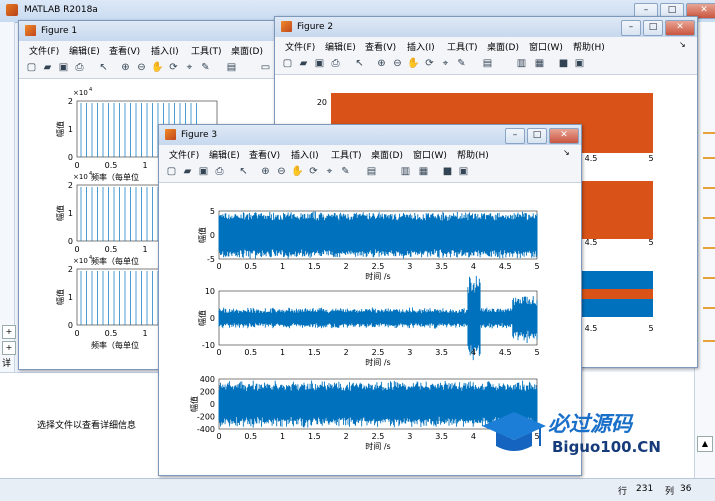 Image resolution: width=715 pixels, height=501 pixels. Describe the element at coordinates (322, 102) in the screenshot. I see `y-tick-label: 20` at that location.